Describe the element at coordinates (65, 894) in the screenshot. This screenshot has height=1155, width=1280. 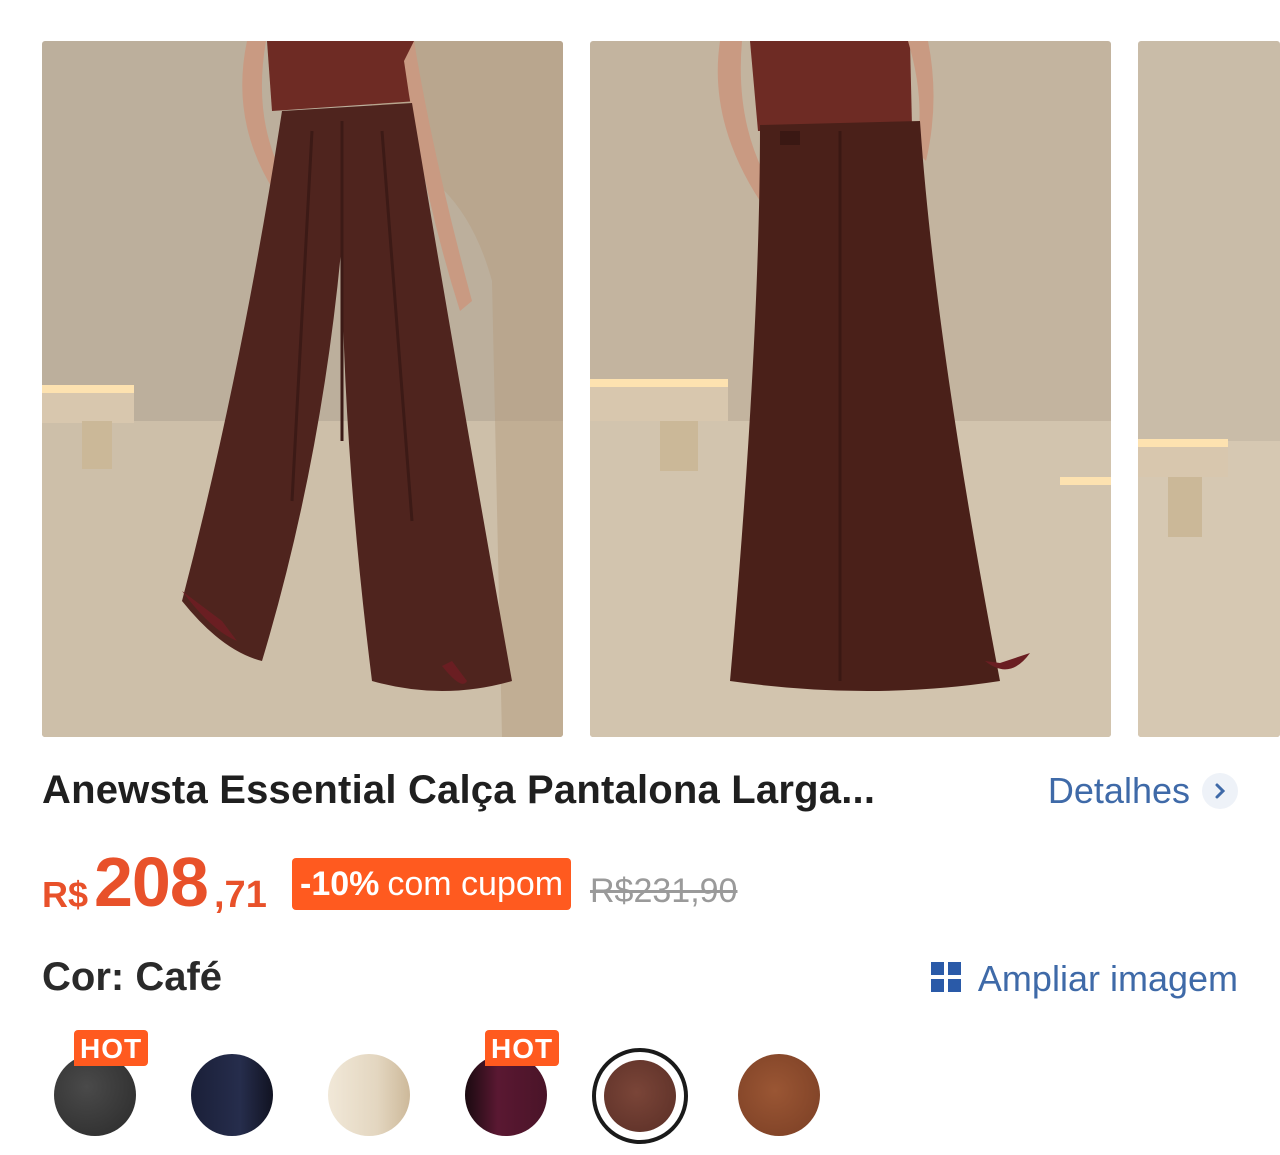
I see `price-currency: R$` at that location.